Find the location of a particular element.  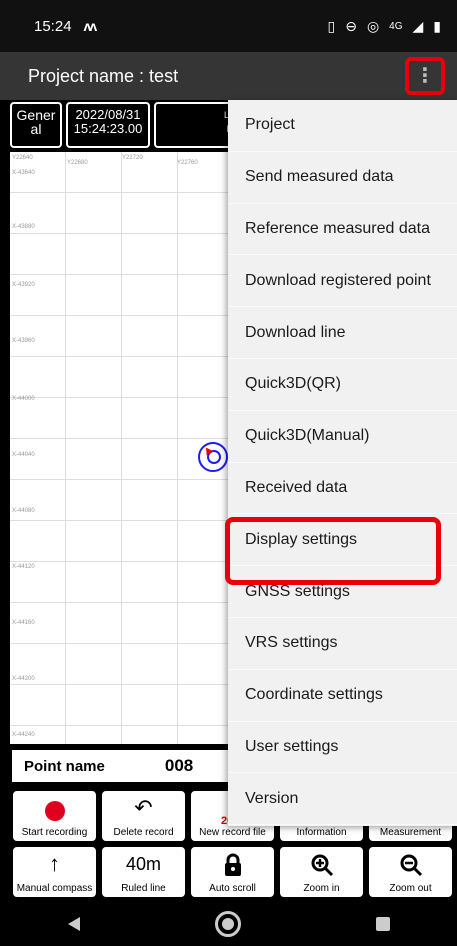

arrow-up-icon: ↑ is located at coordinates (54, 863).